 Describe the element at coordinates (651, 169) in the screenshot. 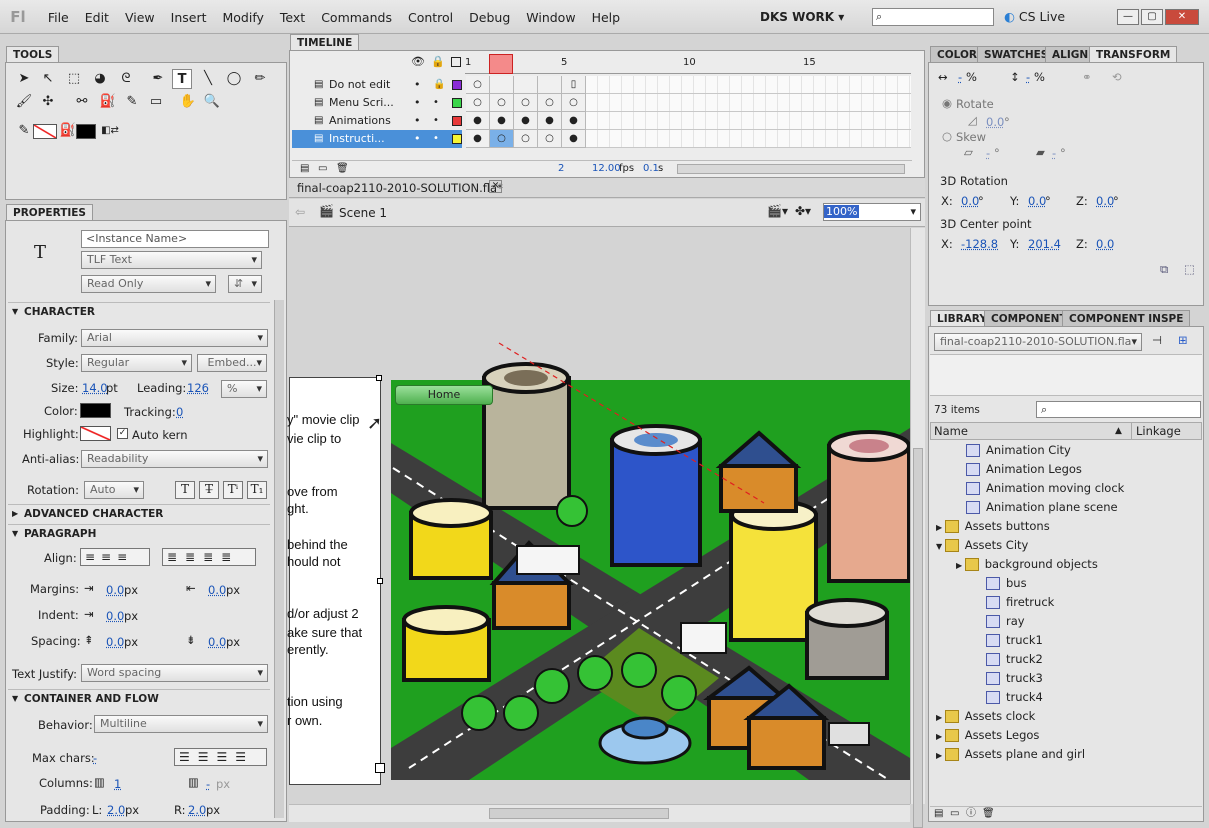

I see `elapsed-time-value: 0.1` at that location.